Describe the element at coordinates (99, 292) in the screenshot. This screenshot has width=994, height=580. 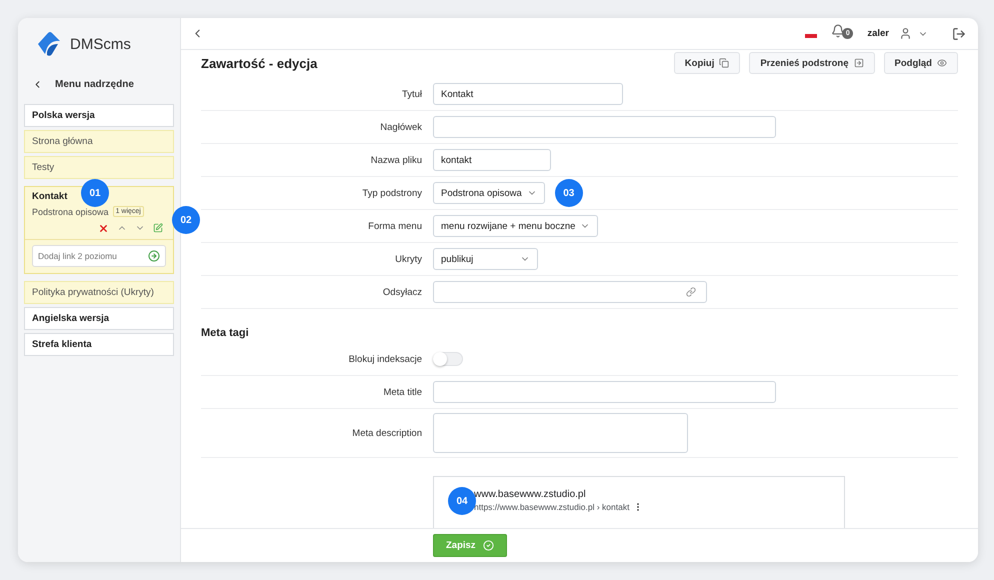
I see `menu-item: Polityka prywatności (Ukryty)` at that location.